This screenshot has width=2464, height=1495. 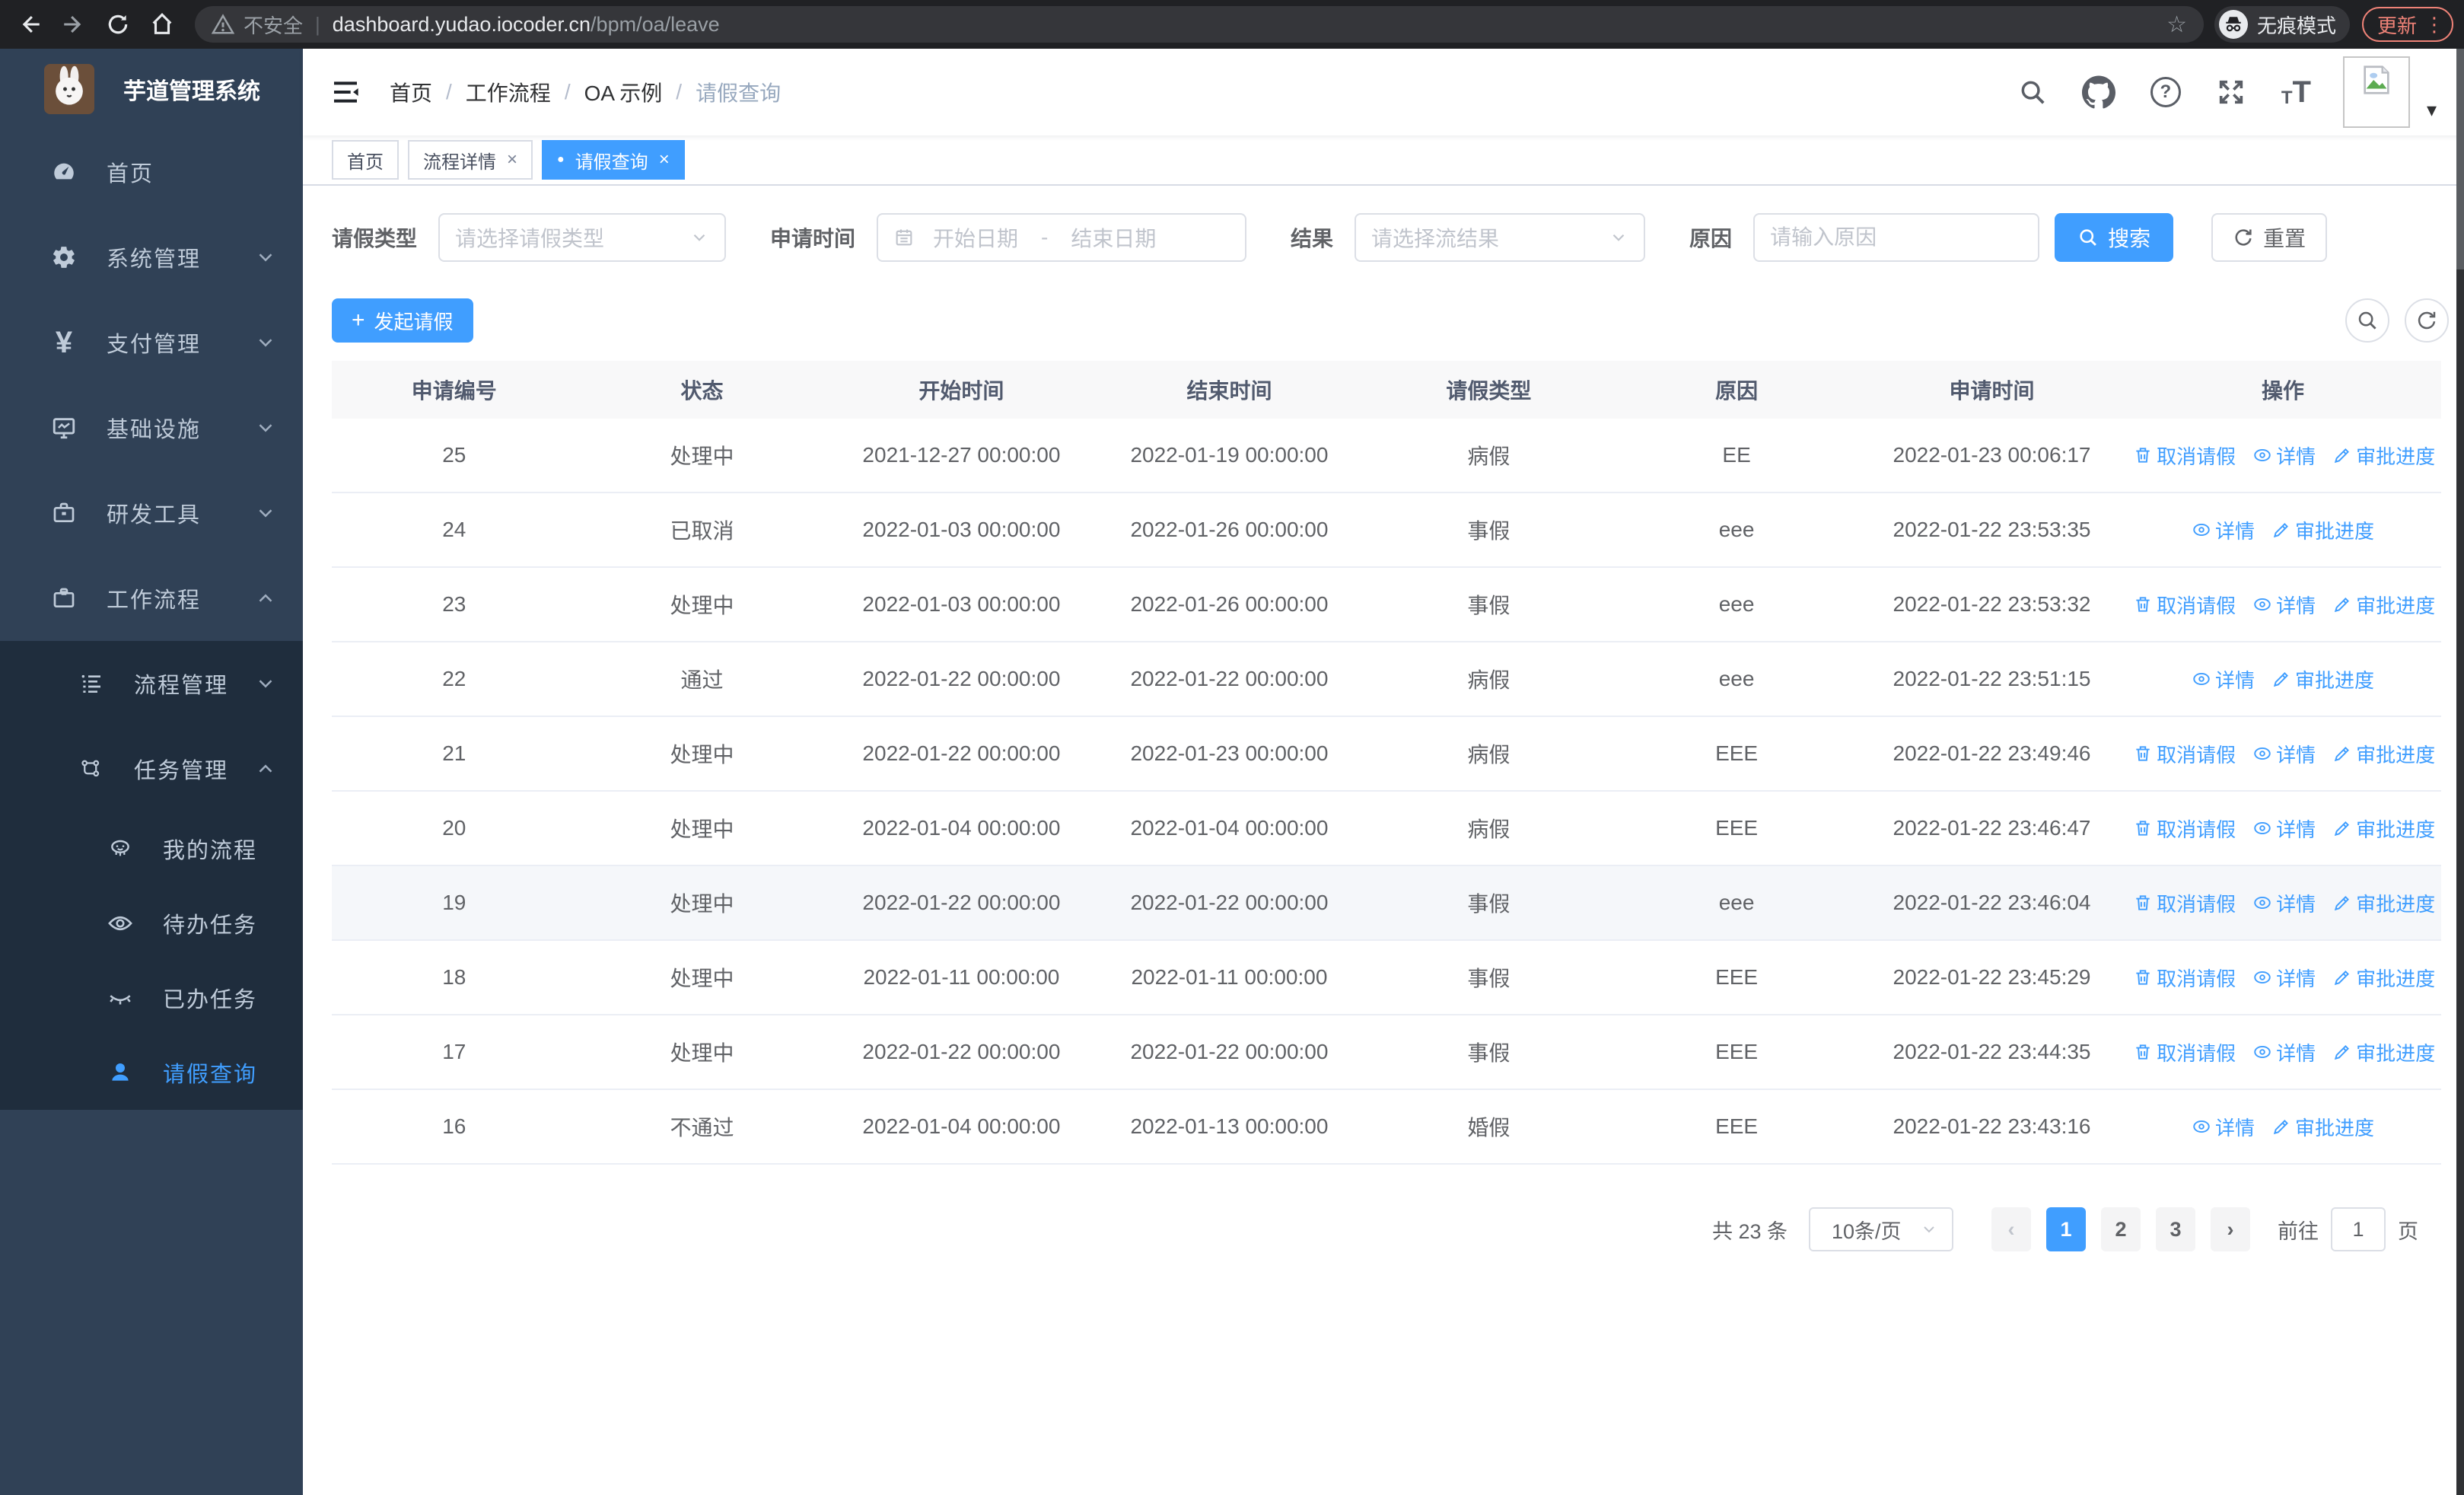 I want to click on sidebar-item-task-mgmt: 任务管理, so click(x=151, y=768).